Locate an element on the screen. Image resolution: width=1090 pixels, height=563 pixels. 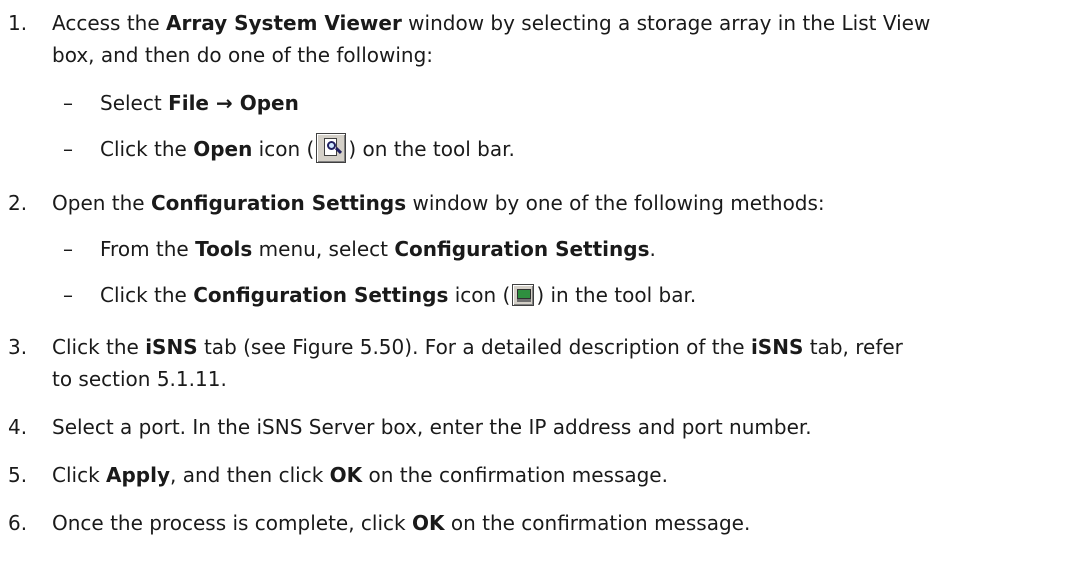
arrow-glyph: → is located at coordinates (224, 103).